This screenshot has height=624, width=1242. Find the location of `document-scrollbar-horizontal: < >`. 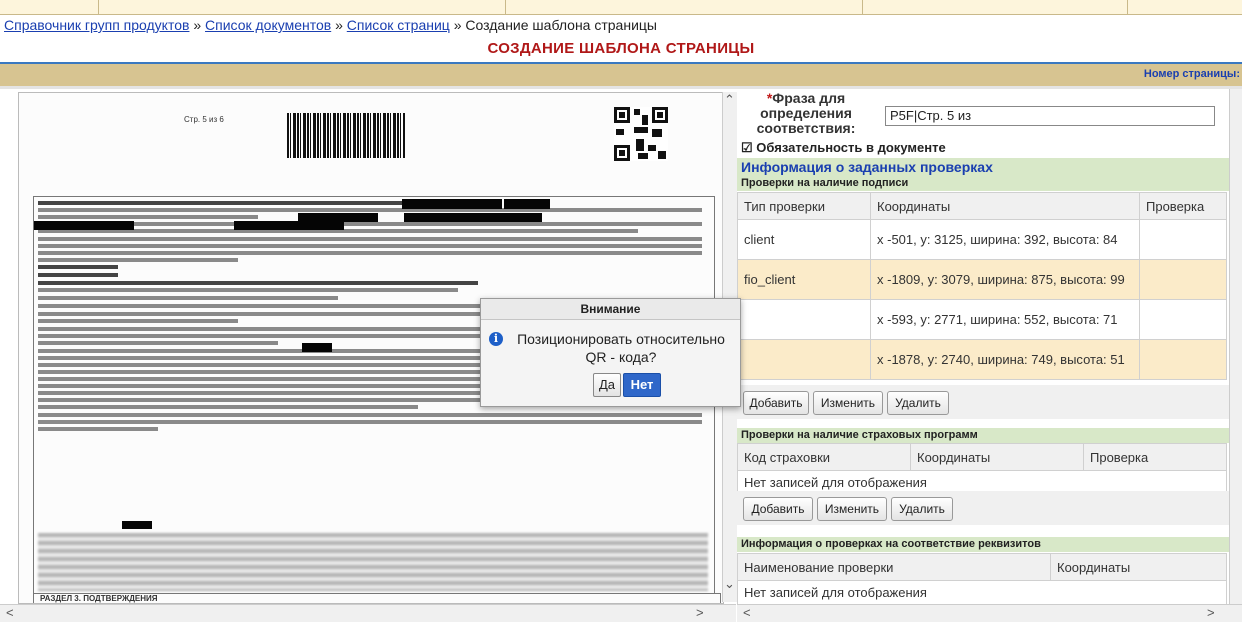

document-scrollbar-horizontal: < > is located at coordinates (368, 613).